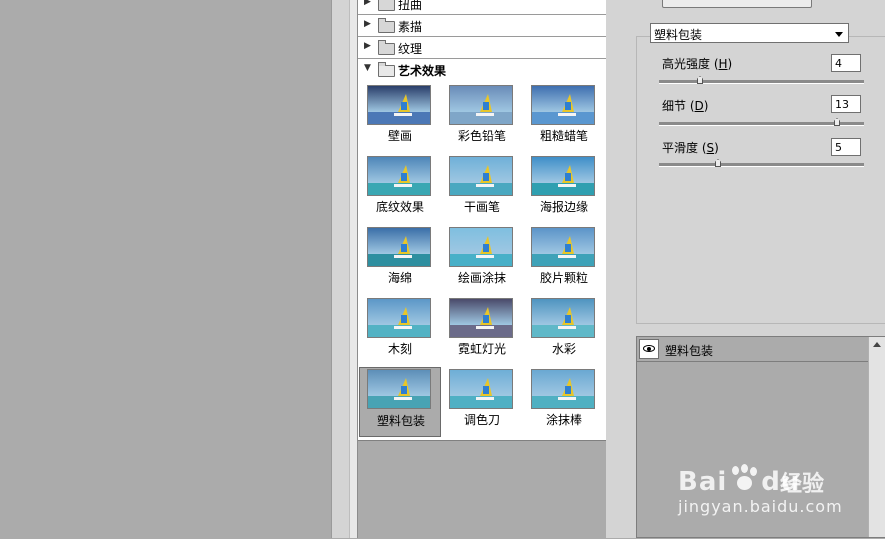 This screenshot has width=885, height=539. Describe the element at coordinates (846, 104) in the screenshot. I see `detail-input` at that location.